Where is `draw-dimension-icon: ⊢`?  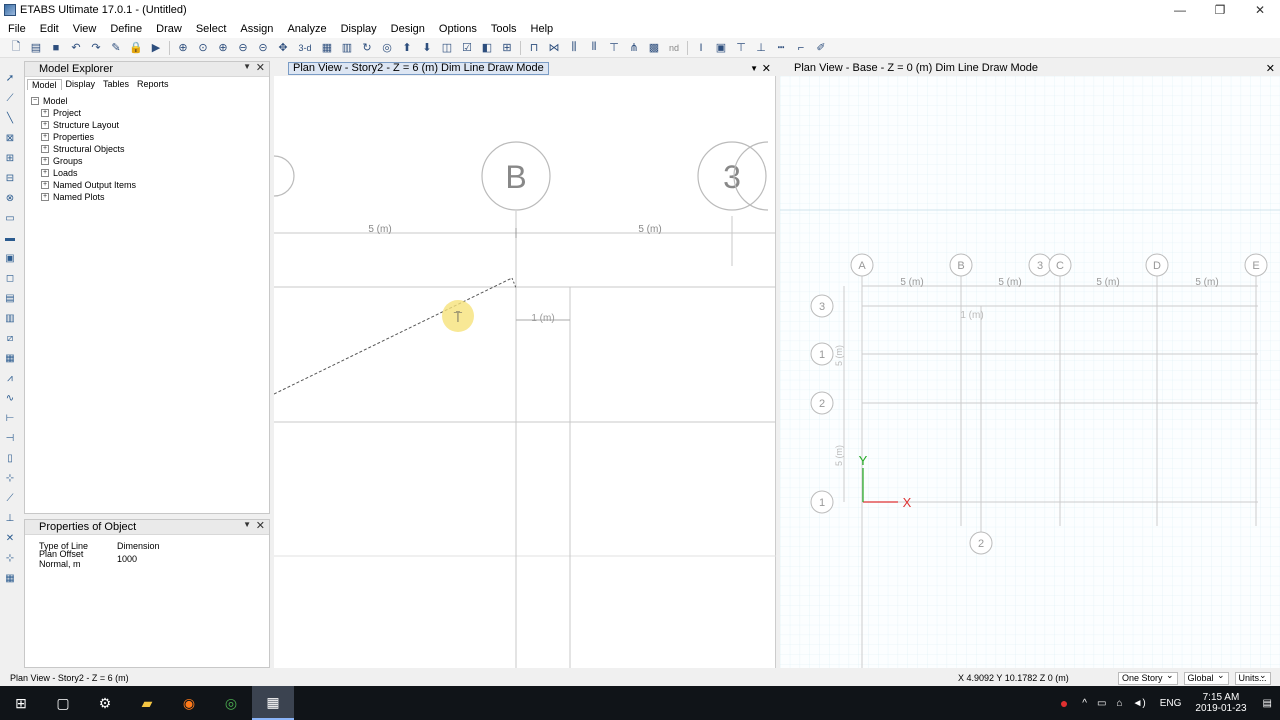
draw-dimension-icon: ⊢ is located at coordinates (10, 418).